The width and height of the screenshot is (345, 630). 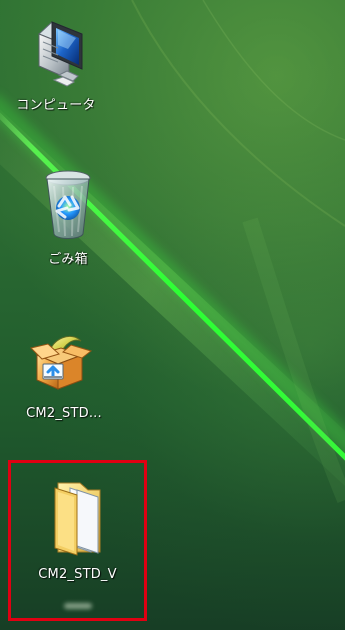 What do you see at coordinates (68, 259) in the screenshot?
I see `desktop-icon-label: ごみ箱` at bounding box center [68, 259].